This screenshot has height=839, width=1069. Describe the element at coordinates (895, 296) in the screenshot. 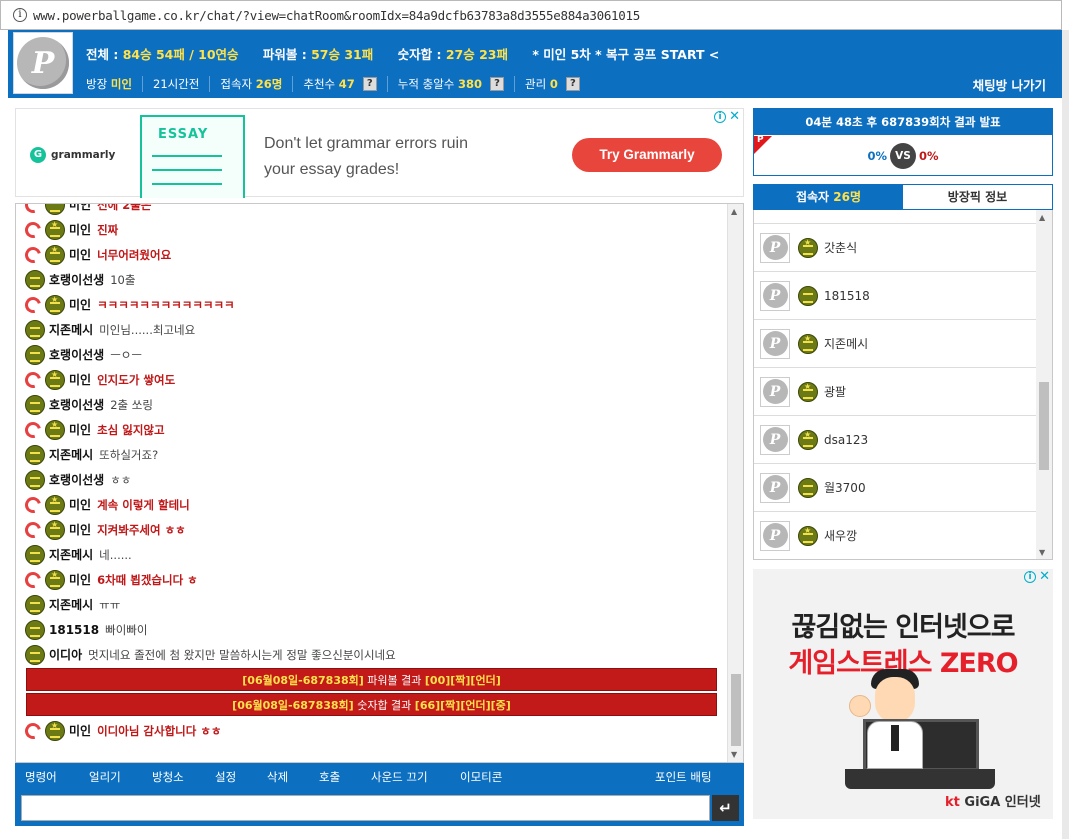

I see `user-row: P 181518` at that location.